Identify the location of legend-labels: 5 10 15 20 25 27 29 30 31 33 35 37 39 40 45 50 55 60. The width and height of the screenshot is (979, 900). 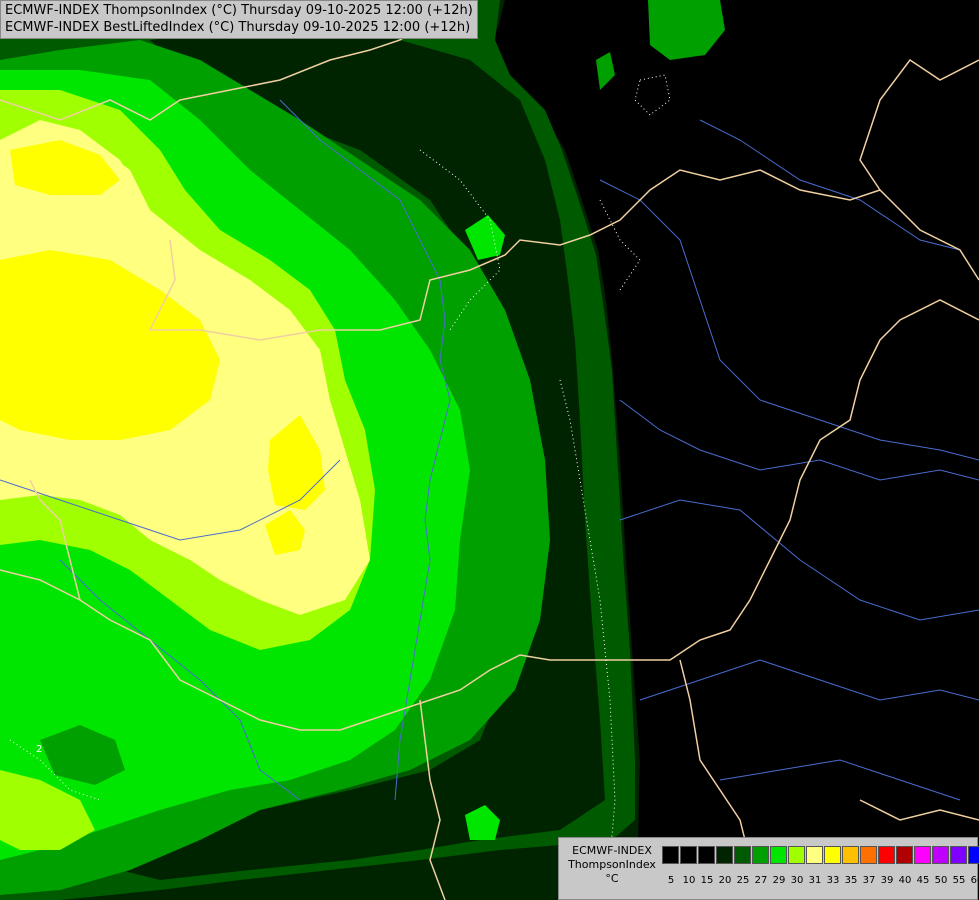
(820, 880).